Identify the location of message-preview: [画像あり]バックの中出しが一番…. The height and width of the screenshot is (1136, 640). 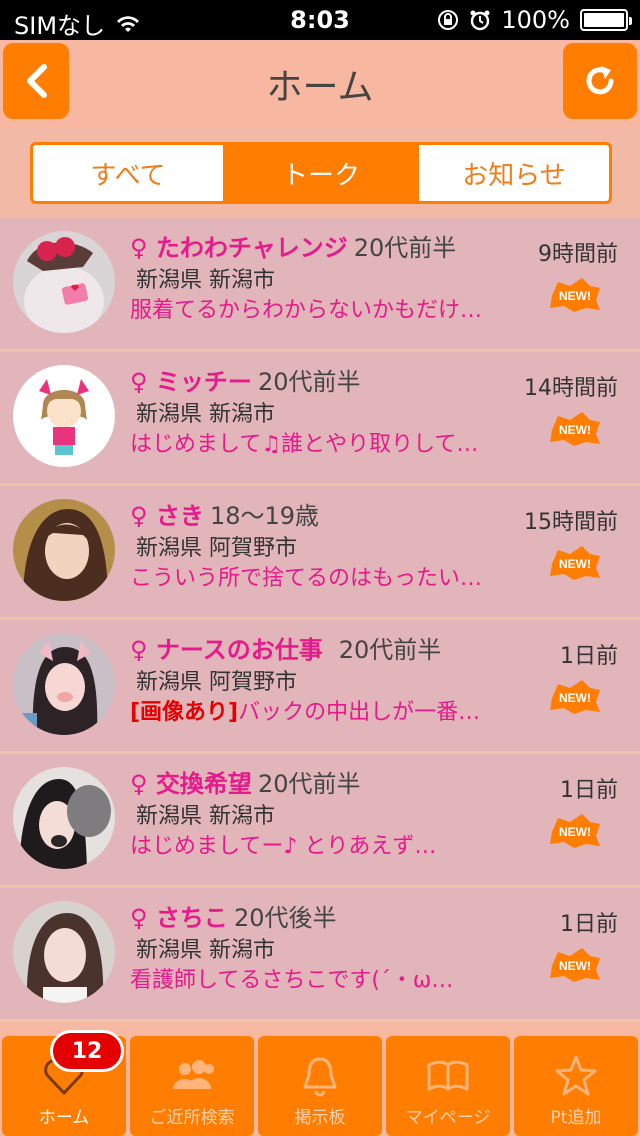
(320, 710).